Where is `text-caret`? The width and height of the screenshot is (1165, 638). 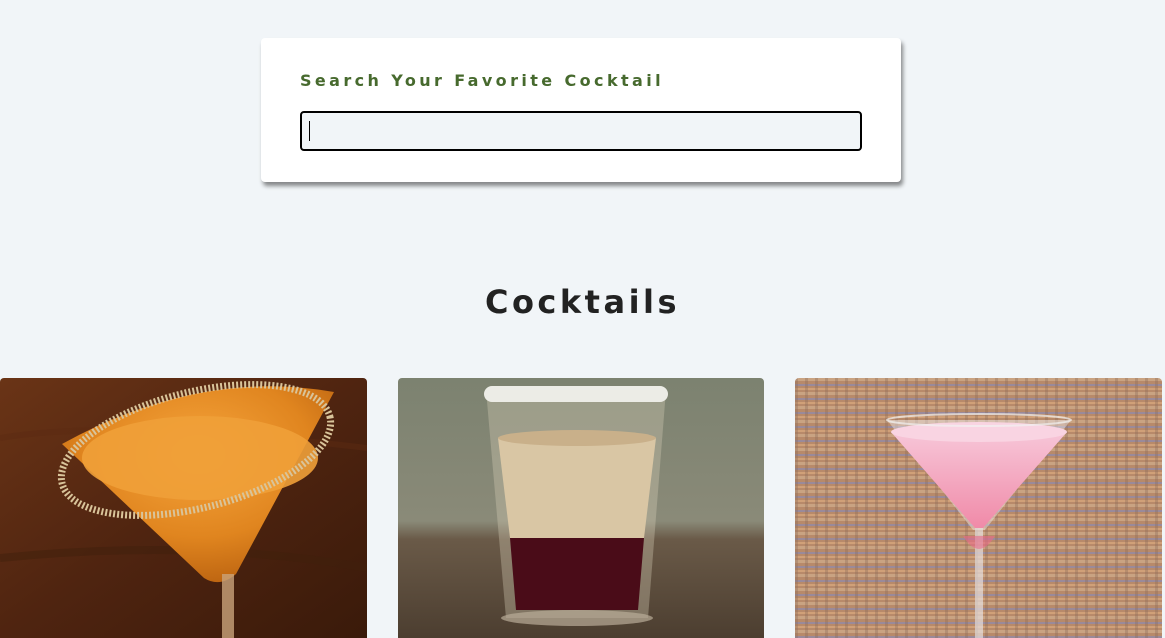
text-caret is located at coordinates (309, 131).